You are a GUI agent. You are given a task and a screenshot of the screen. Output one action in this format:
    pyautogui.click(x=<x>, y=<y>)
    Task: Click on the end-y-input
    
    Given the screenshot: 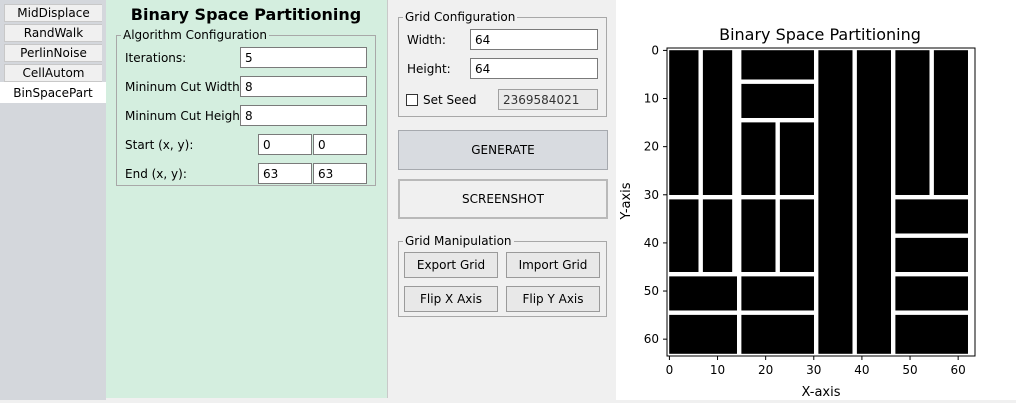 What is the action you would take?
    pyautogui.click(x=340, y=173)
    